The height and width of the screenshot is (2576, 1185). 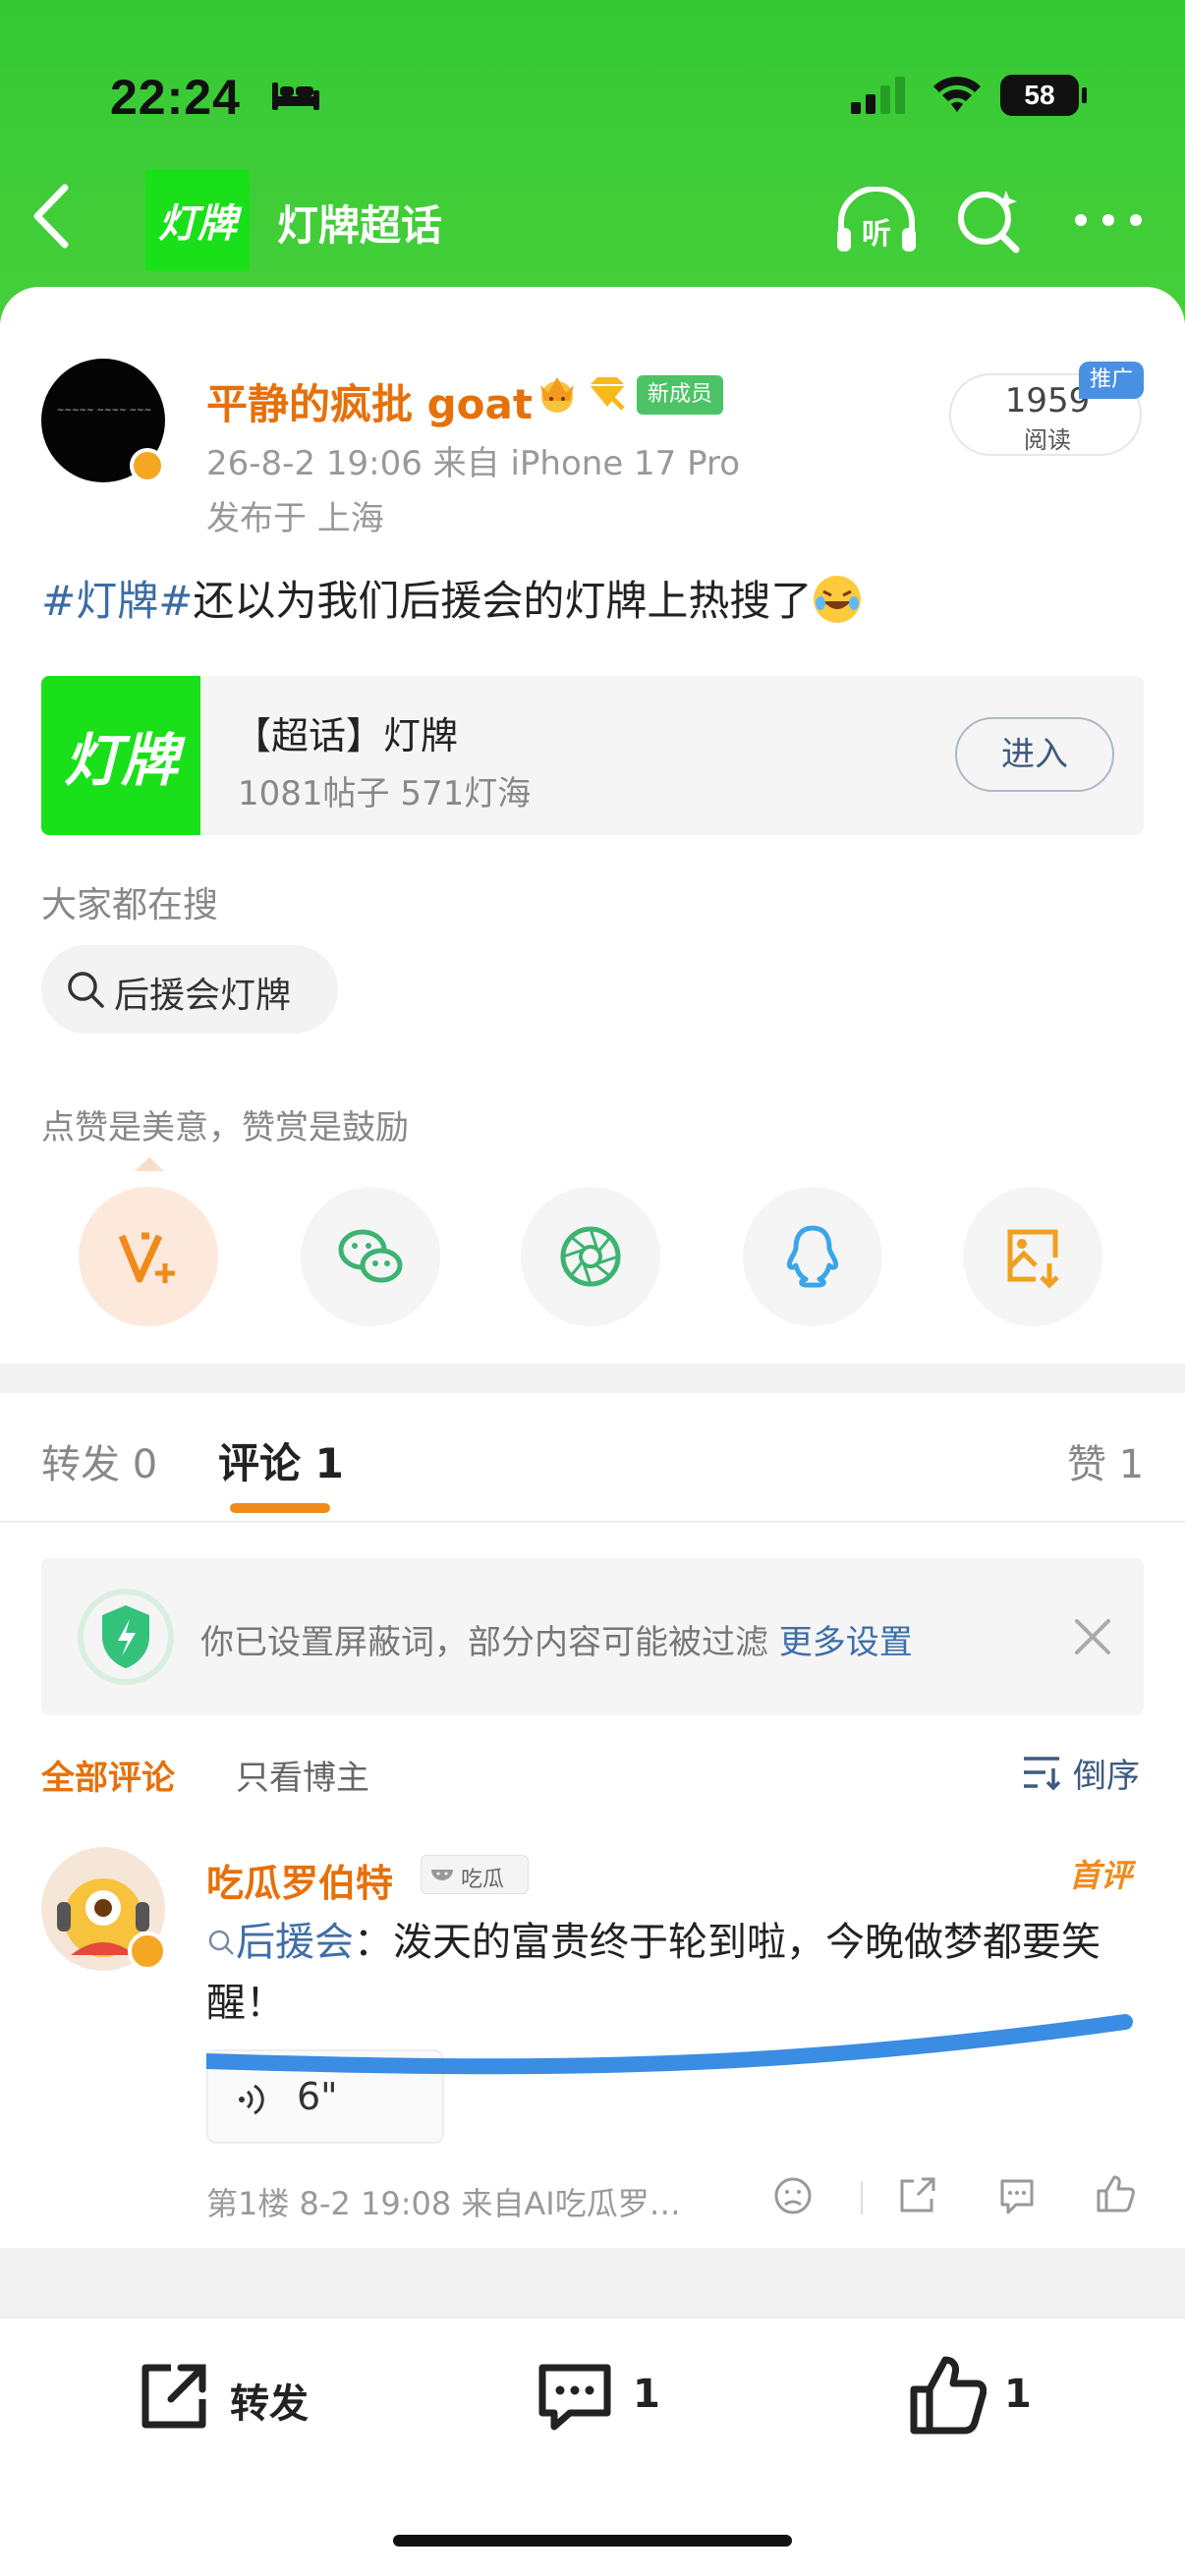 I want to click on share-qq-button, so click(x=813, y=1256).